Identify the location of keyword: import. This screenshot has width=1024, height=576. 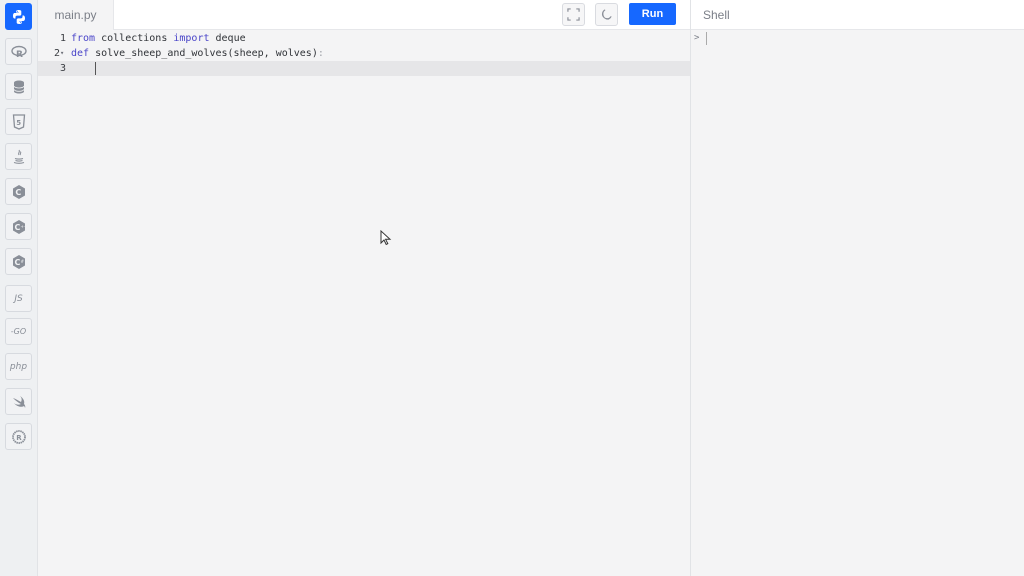
(191, 38).